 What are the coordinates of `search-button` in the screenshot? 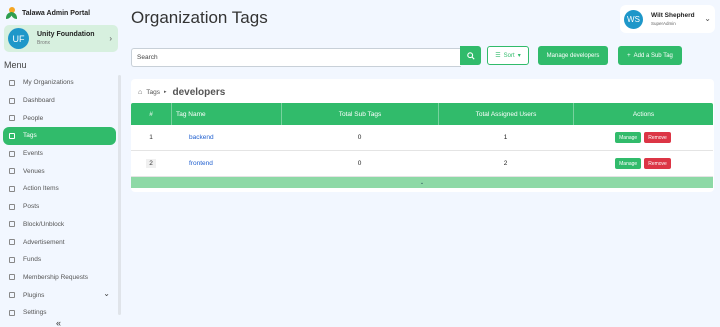 It's located at (470, 55).